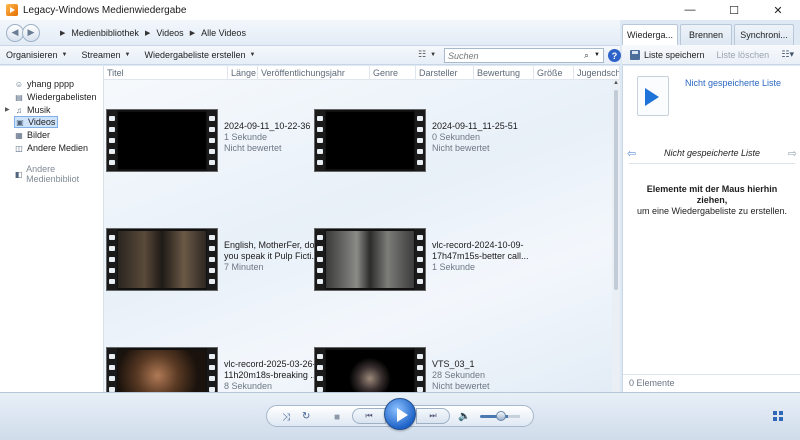 The image size is (800, 440). Describe the element at coordinates (614, 55) in the screenshot. I see `help-icon: ?` at that location.